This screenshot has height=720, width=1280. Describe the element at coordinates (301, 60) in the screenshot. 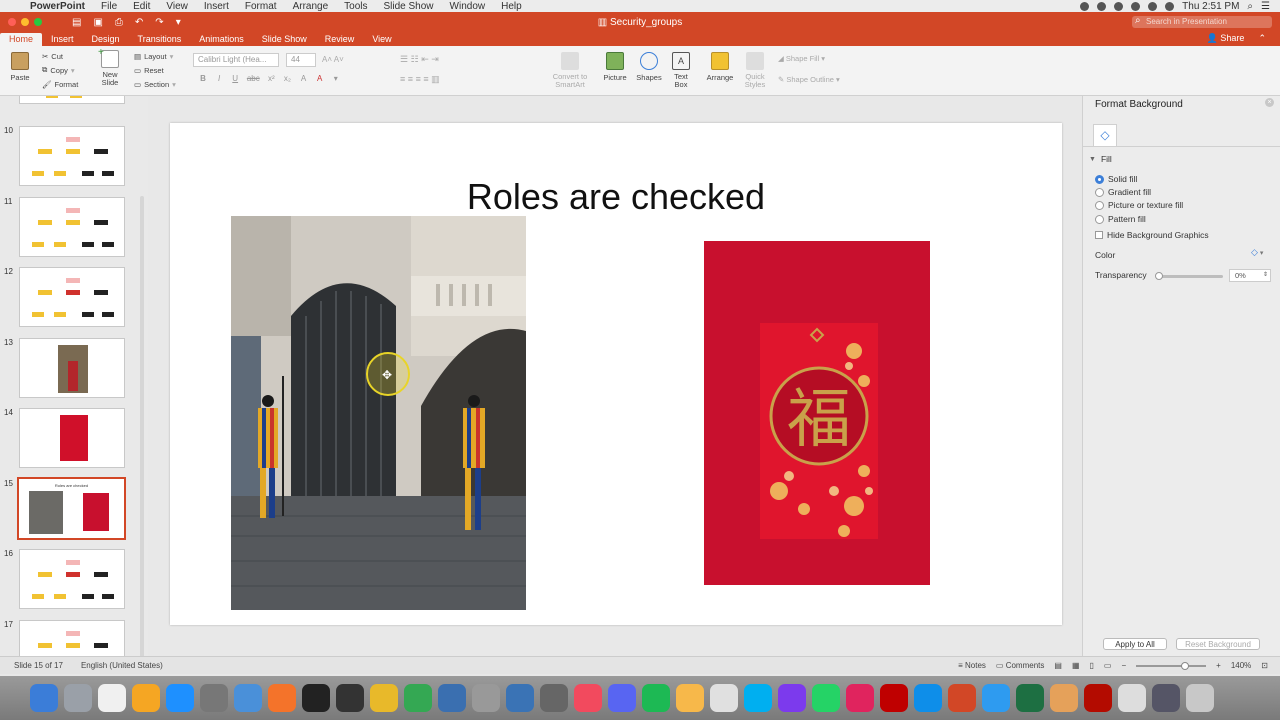

I see `font-size-select: 44` at that location.